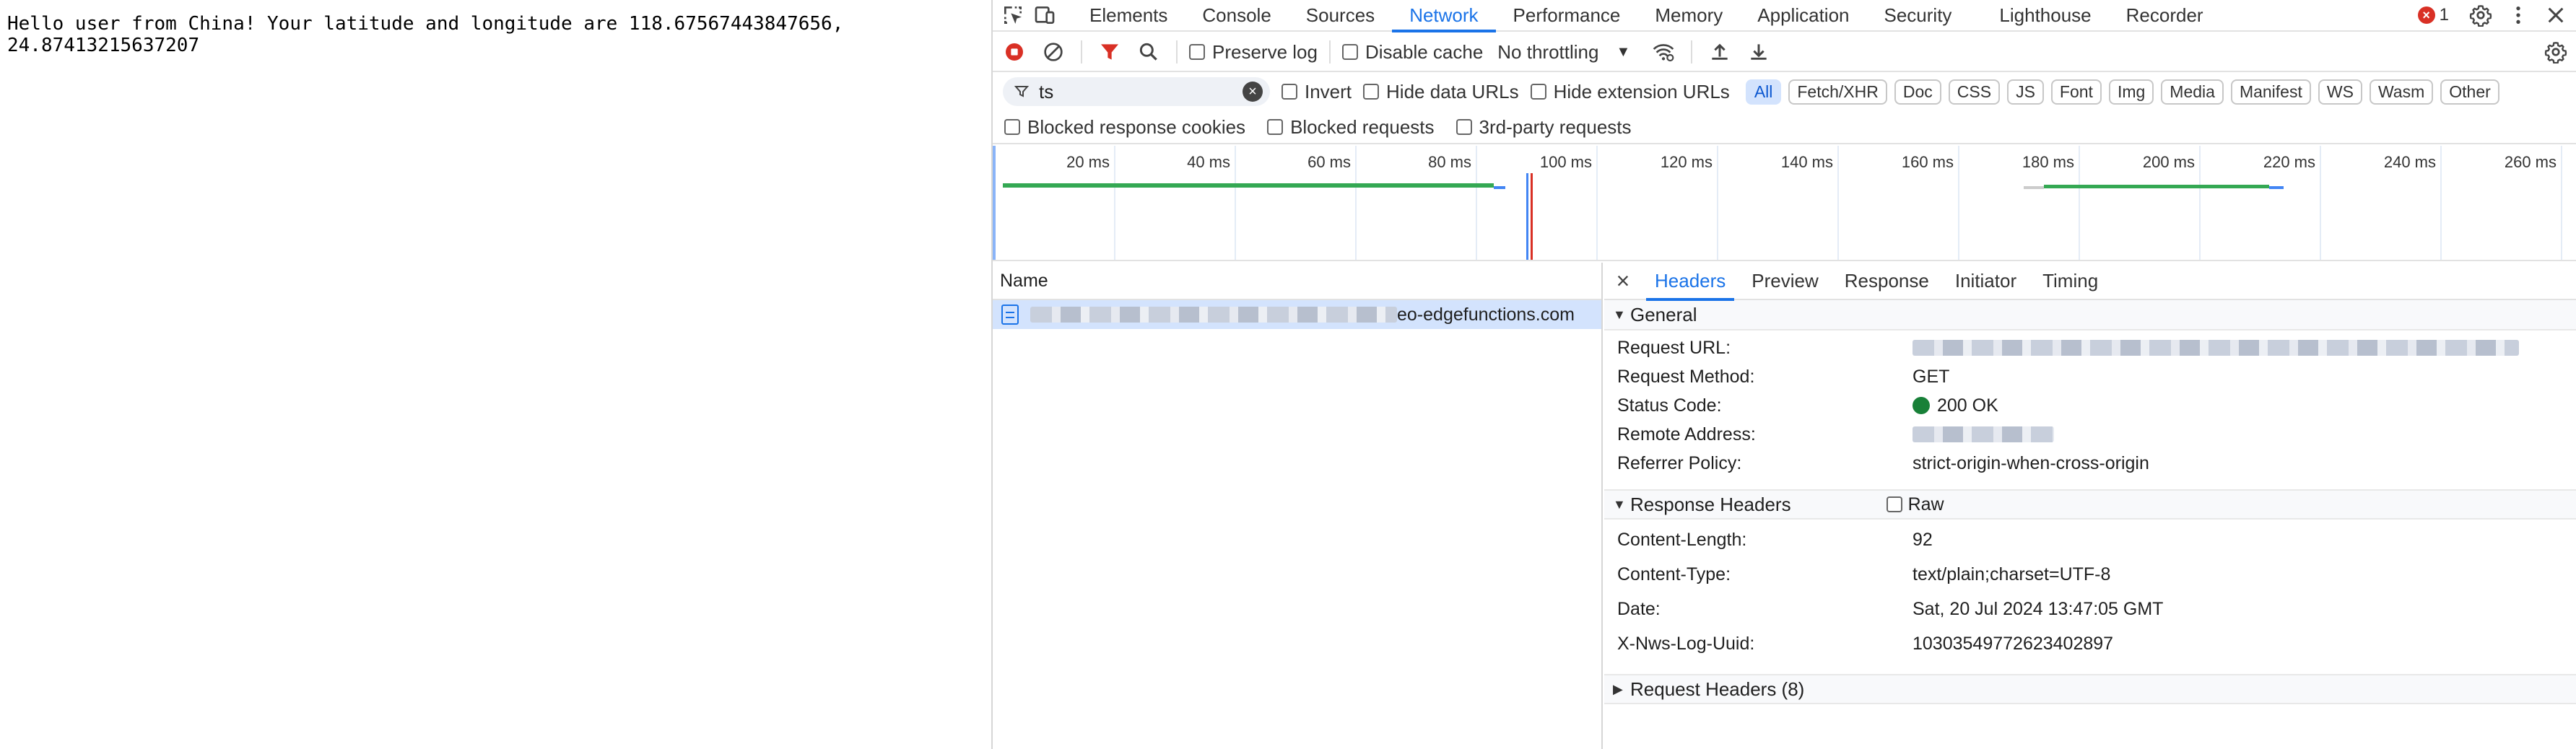 This screenshot has height=749, width=2576. I want to click on network-conditions-icon, so click(1663, 52).